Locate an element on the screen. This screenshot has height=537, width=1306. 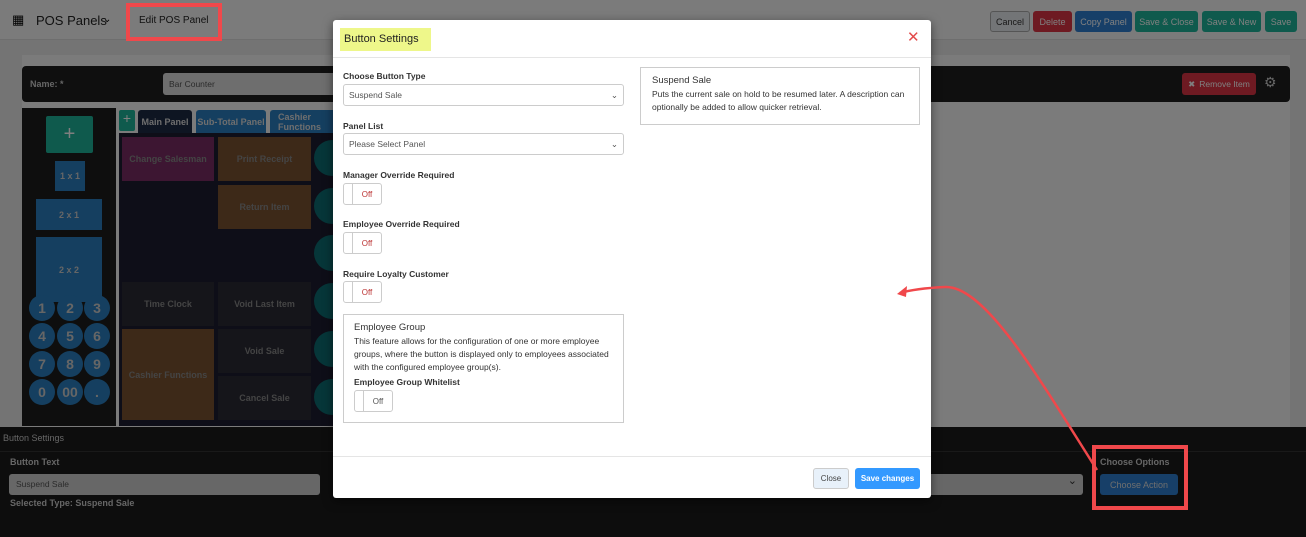
arrow-path is located at coordinates (999, 378).